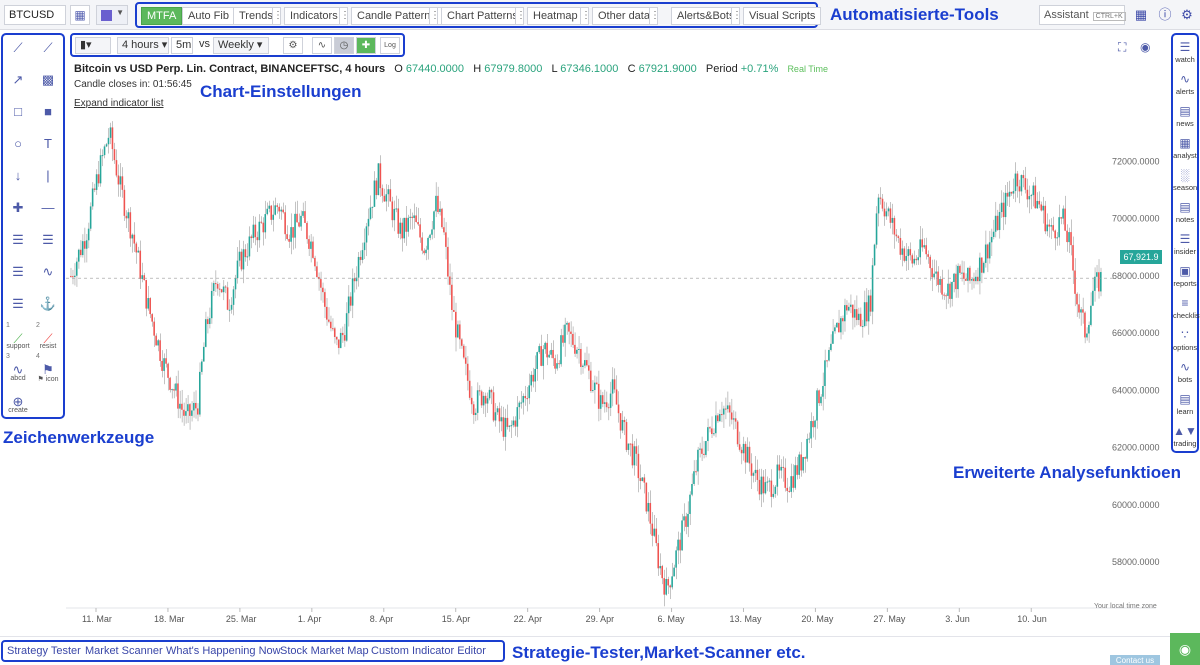 The image size is (1200, 665). What do you see at coordinates (293, 45) in the screenshot?
I see `chart-settings-gear-icon: ⚙` at bounding box center [293, 45].